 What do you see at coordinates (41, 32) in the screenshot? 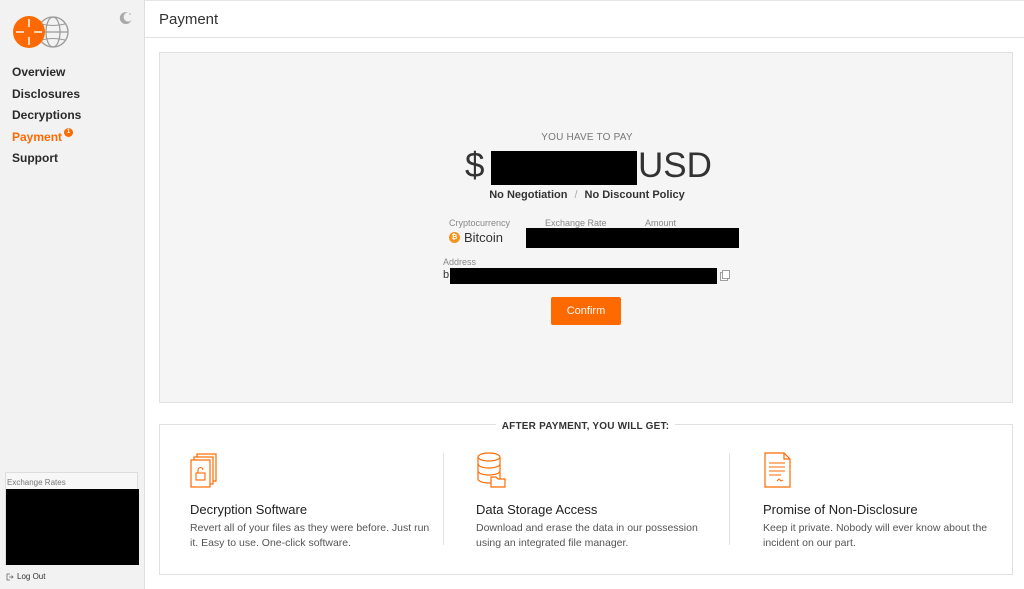
I see `logo-icon` at bounding box center [41, 32].